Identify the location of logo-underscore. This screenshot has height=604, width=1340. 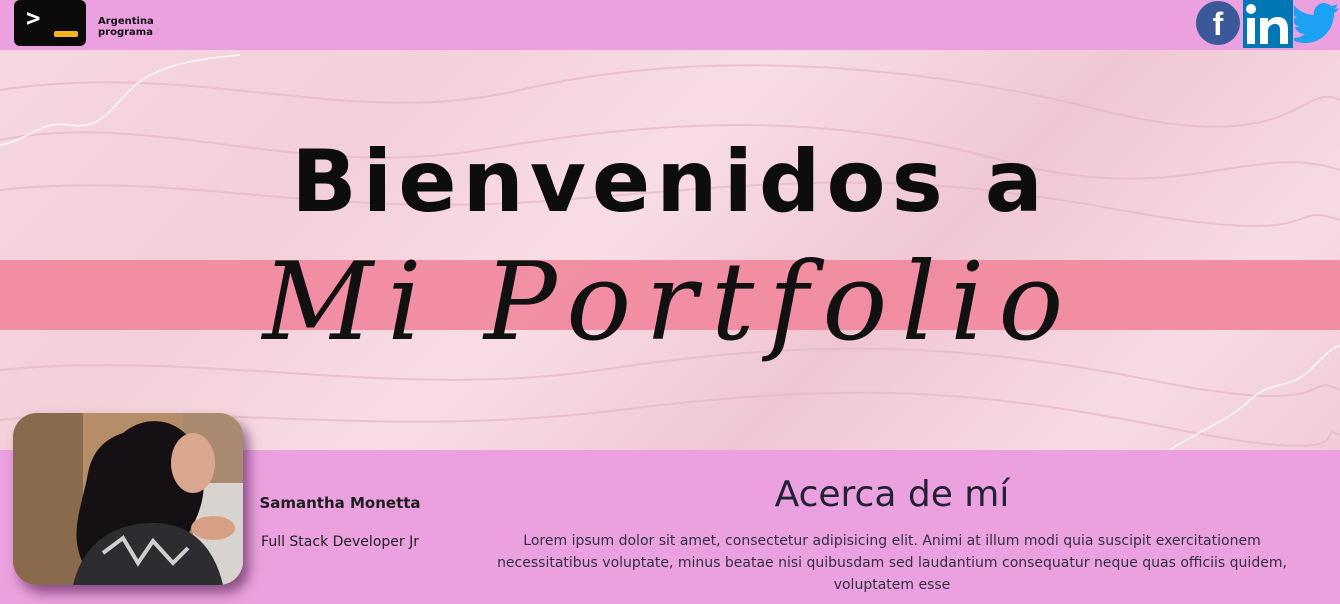
(66, 34).